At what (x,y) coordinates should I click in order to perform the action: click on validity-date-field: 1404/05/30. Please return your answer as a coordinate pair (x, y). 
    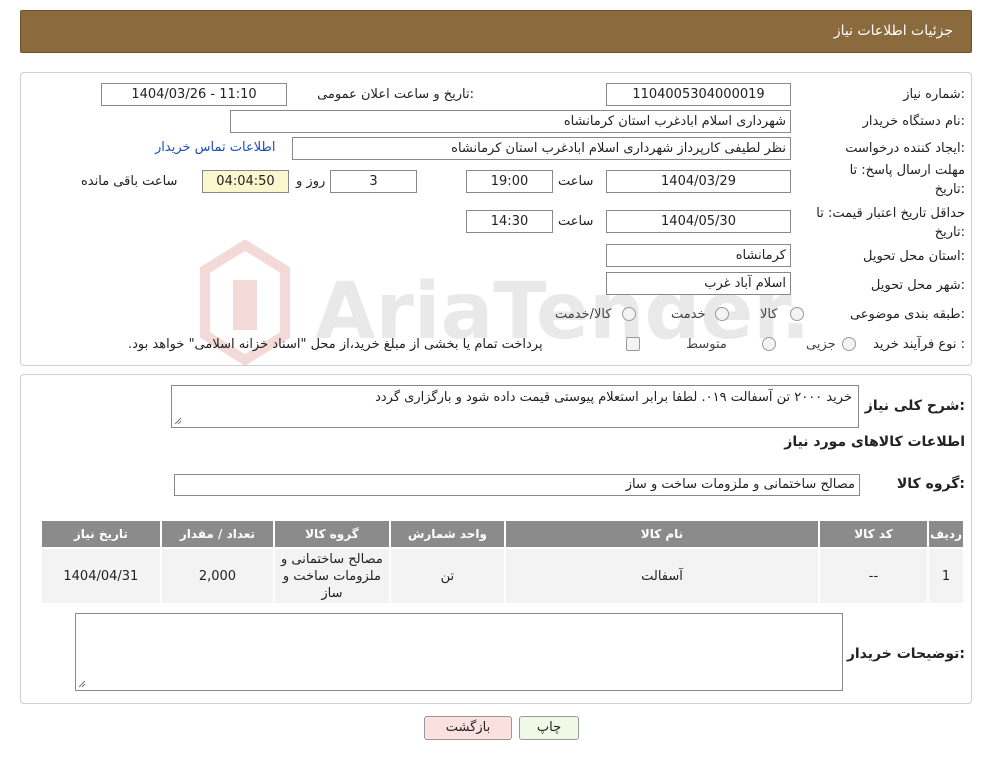
    Looking at the image, I should click on (698, 221).